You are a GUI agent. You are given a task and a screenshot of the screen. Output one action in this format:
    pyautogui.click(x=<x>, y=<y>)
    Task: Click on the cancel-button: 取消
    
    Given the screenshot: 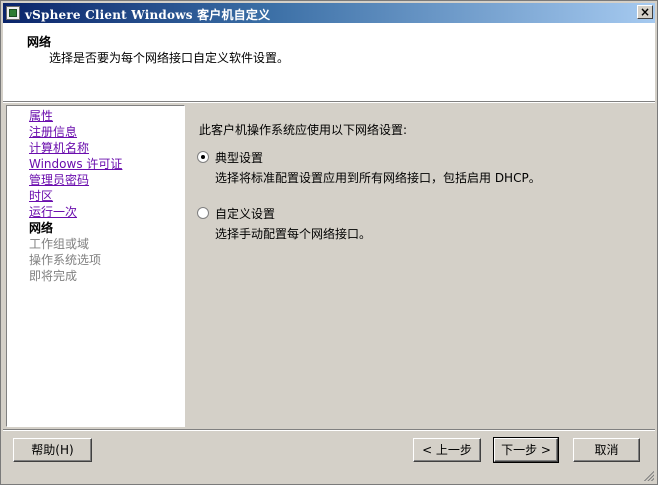 What is the action you would take?
    pyautogui.click(x=606, y=450)
    